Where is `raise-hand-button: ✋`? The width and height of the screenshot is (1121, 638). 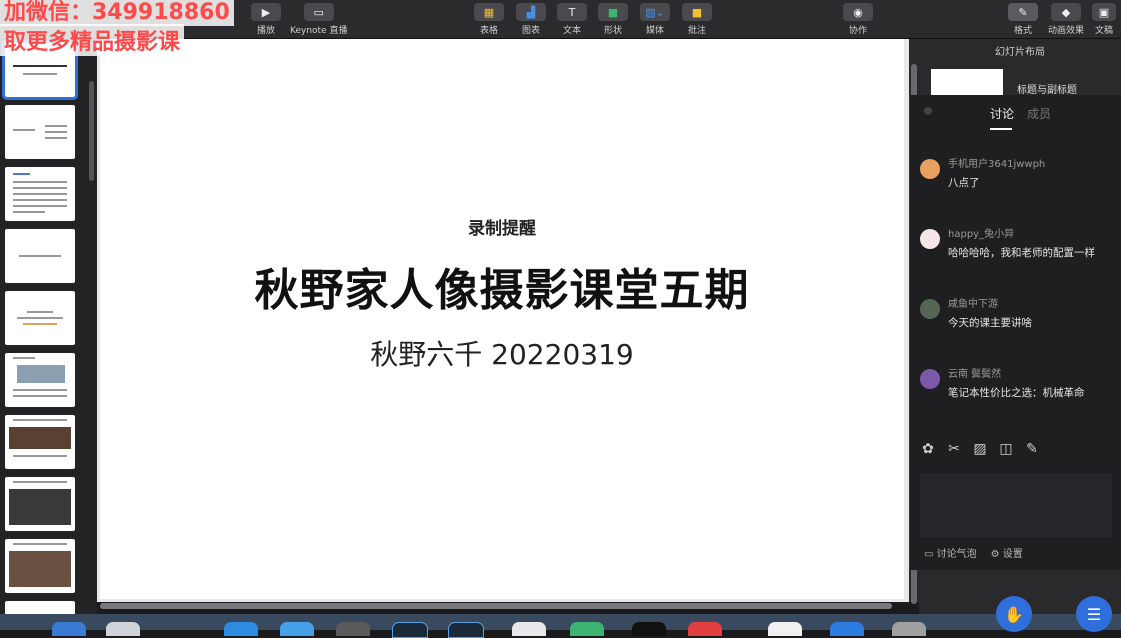
raise-hand-button: ✋ is located at coordinates (1014, 614).